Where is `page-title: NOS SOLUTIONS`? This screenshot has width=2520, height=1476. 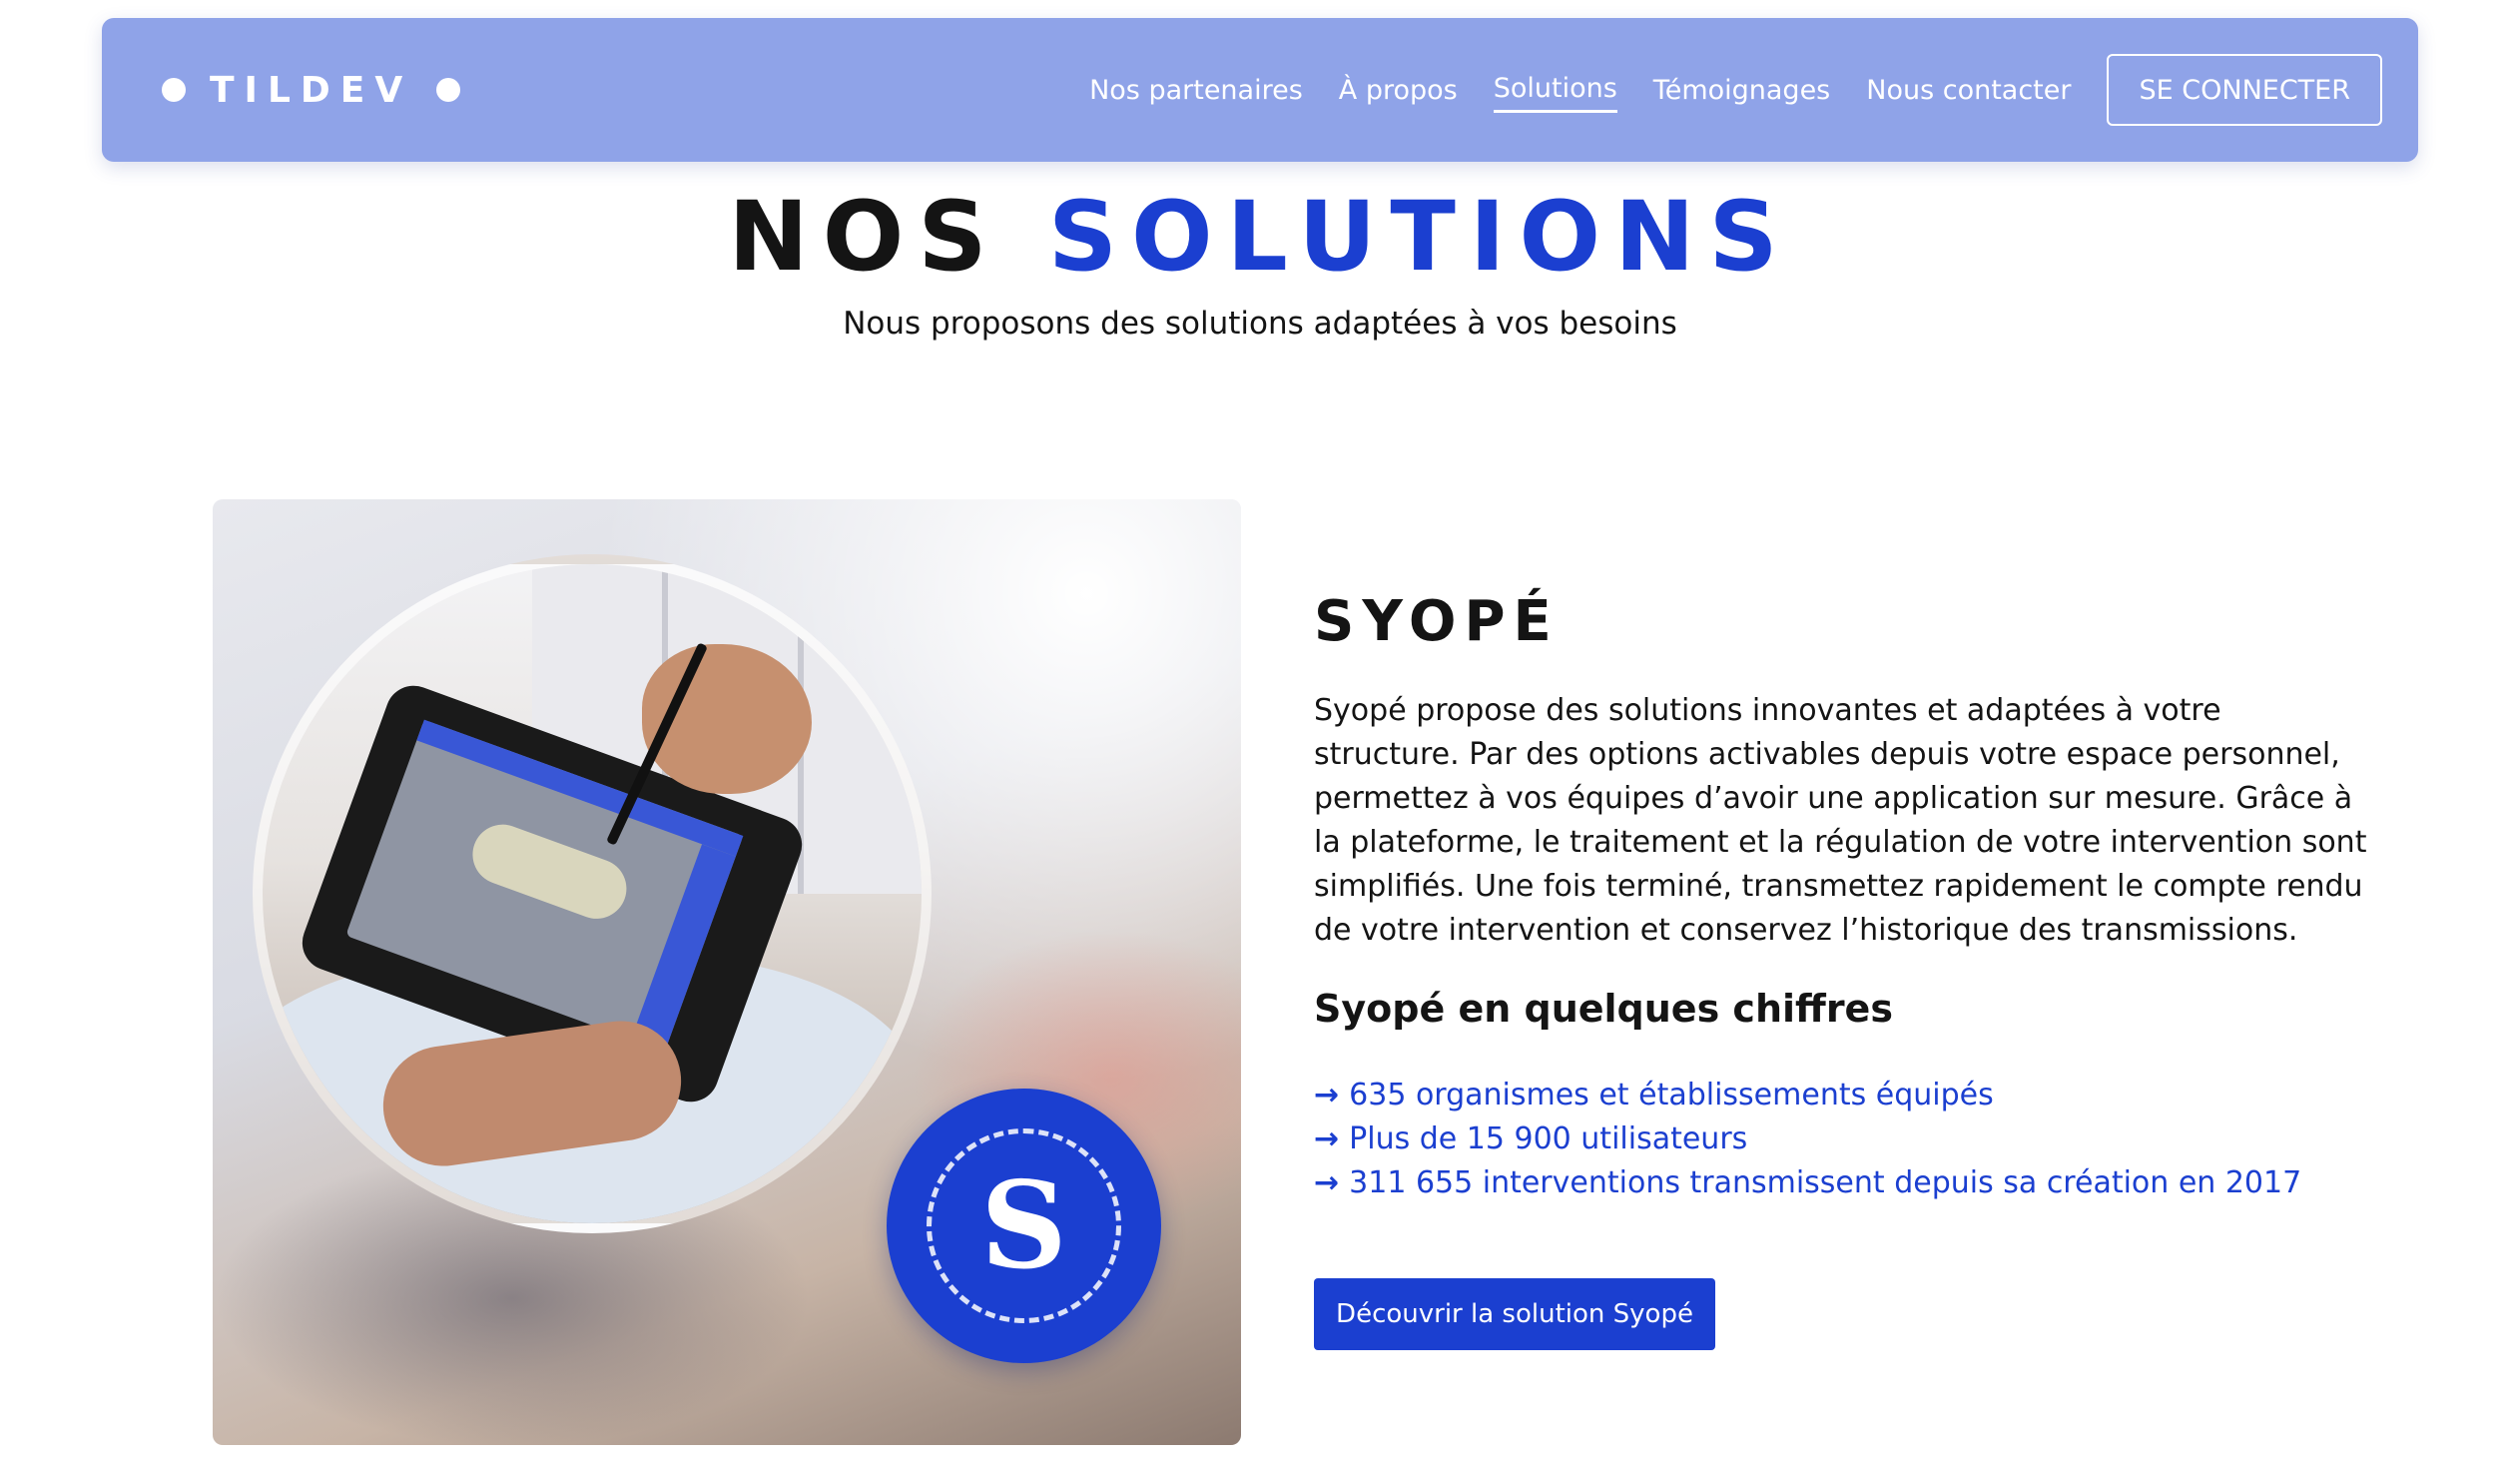
page-title: NOS SOLUTIONS is located at coordinates (1260, 237).